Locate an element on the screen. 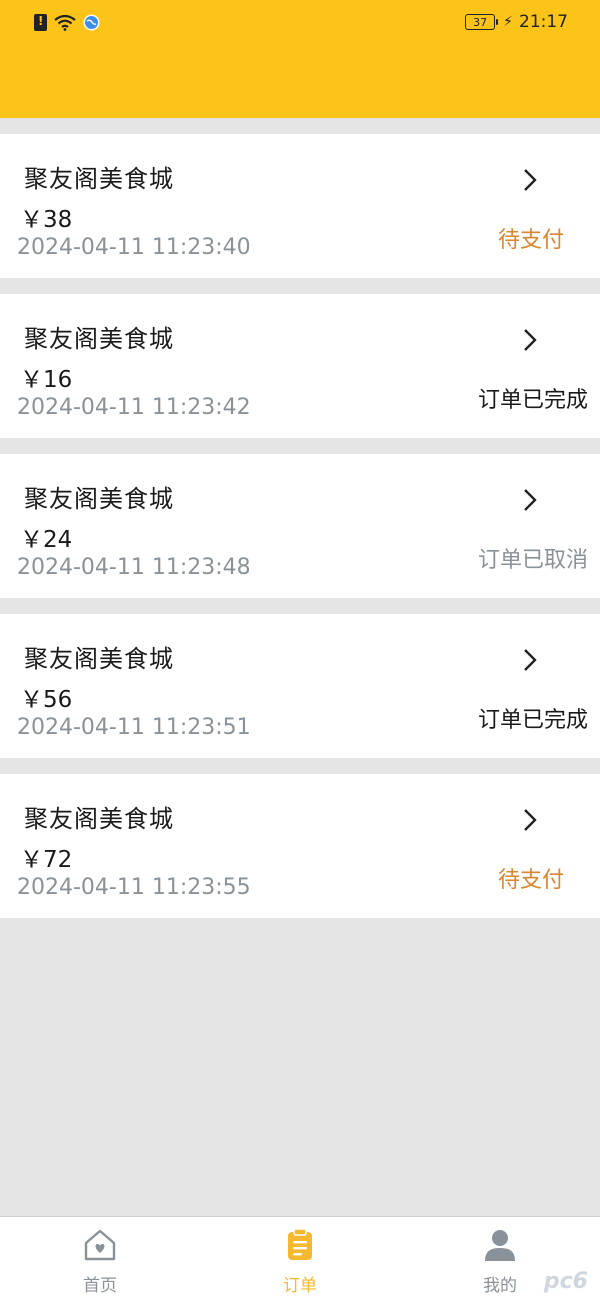  status-left is located at coordinates (67, 22).